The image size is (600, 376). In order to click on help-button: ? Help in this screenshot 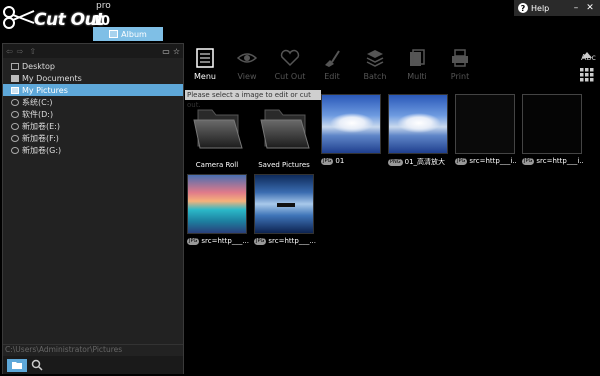, I will do `click(533, 8)`.